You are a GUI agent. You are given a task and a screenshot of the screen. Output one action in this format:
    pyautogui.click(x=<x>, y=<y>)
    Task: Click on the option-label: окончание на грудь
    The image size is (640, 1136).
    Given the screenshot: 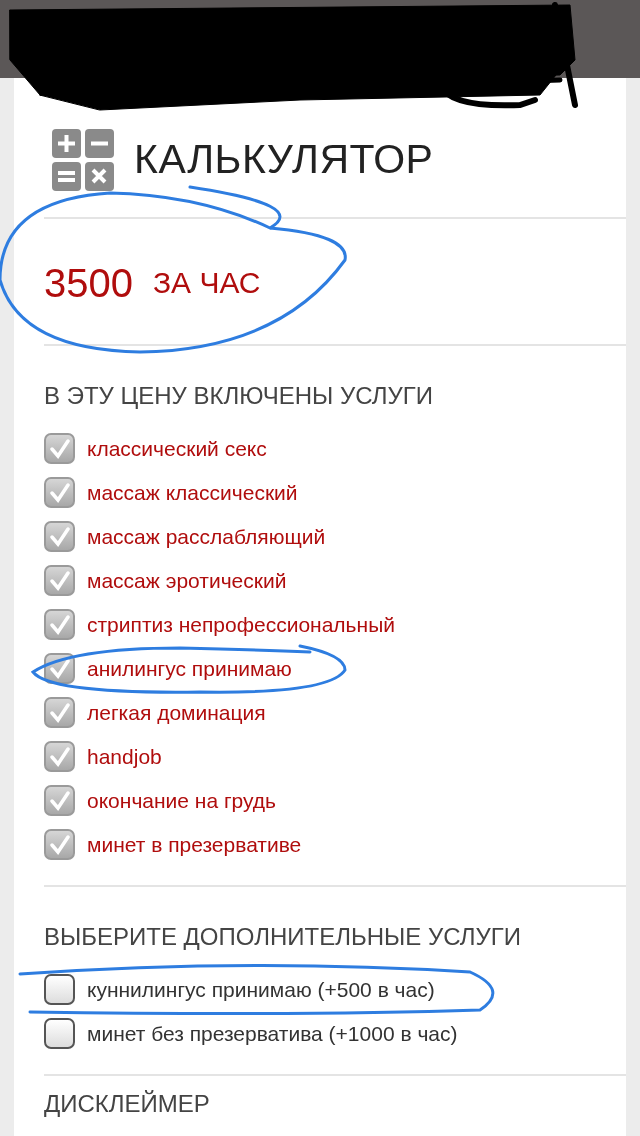 What is the action you would take?
    pyautogui.click(x=182, y=801)
    